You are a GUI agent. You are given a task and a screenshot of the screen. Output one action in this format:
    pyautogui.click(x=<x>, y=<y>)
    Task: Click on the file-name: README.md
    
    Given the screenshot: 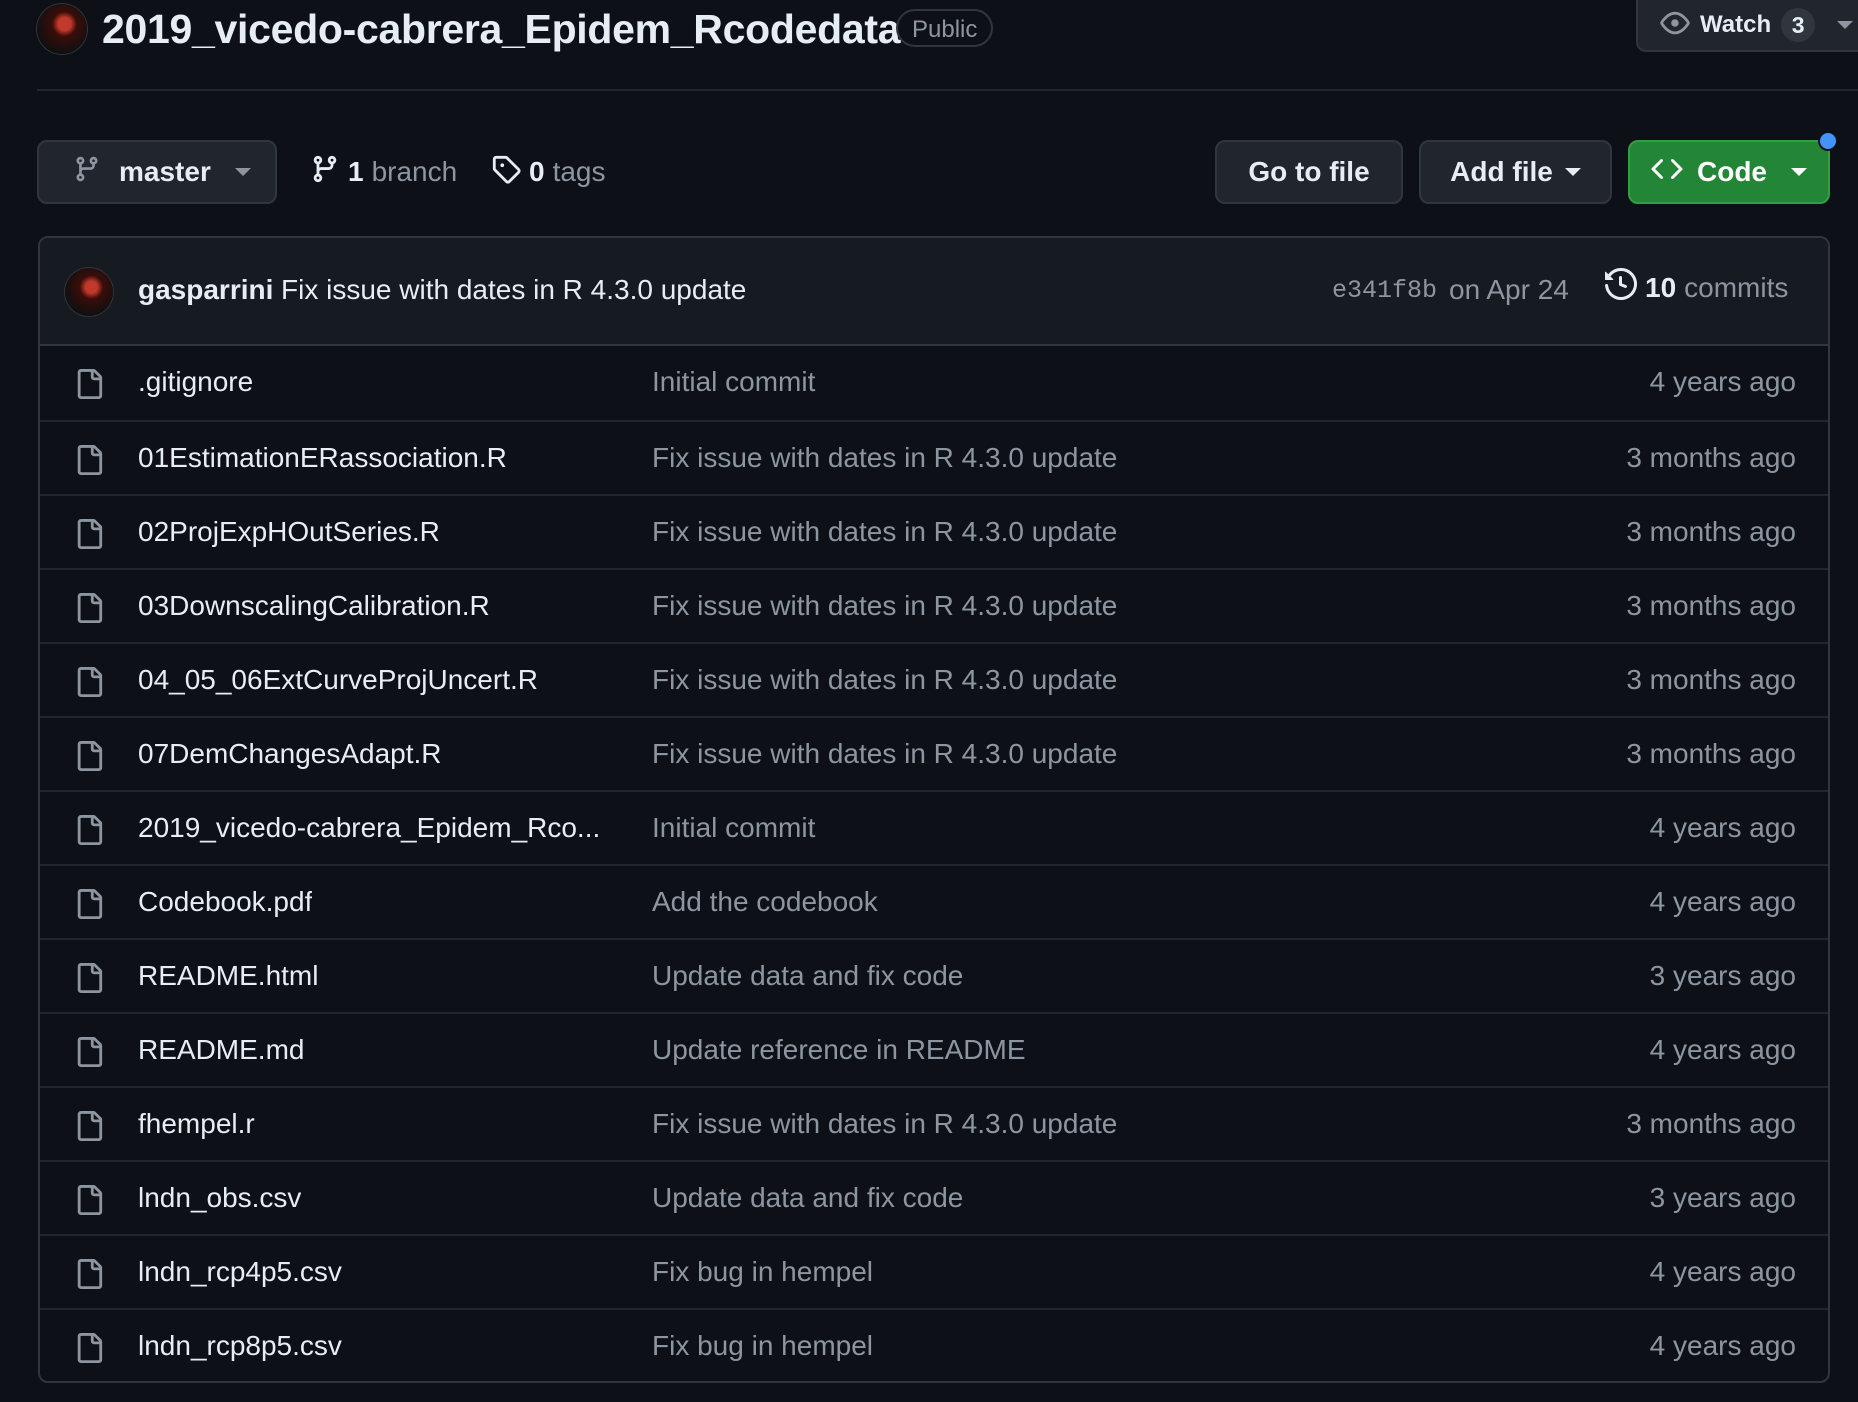 What is the action you would take?
    pyautogui.click(x=221, y=1050)
    